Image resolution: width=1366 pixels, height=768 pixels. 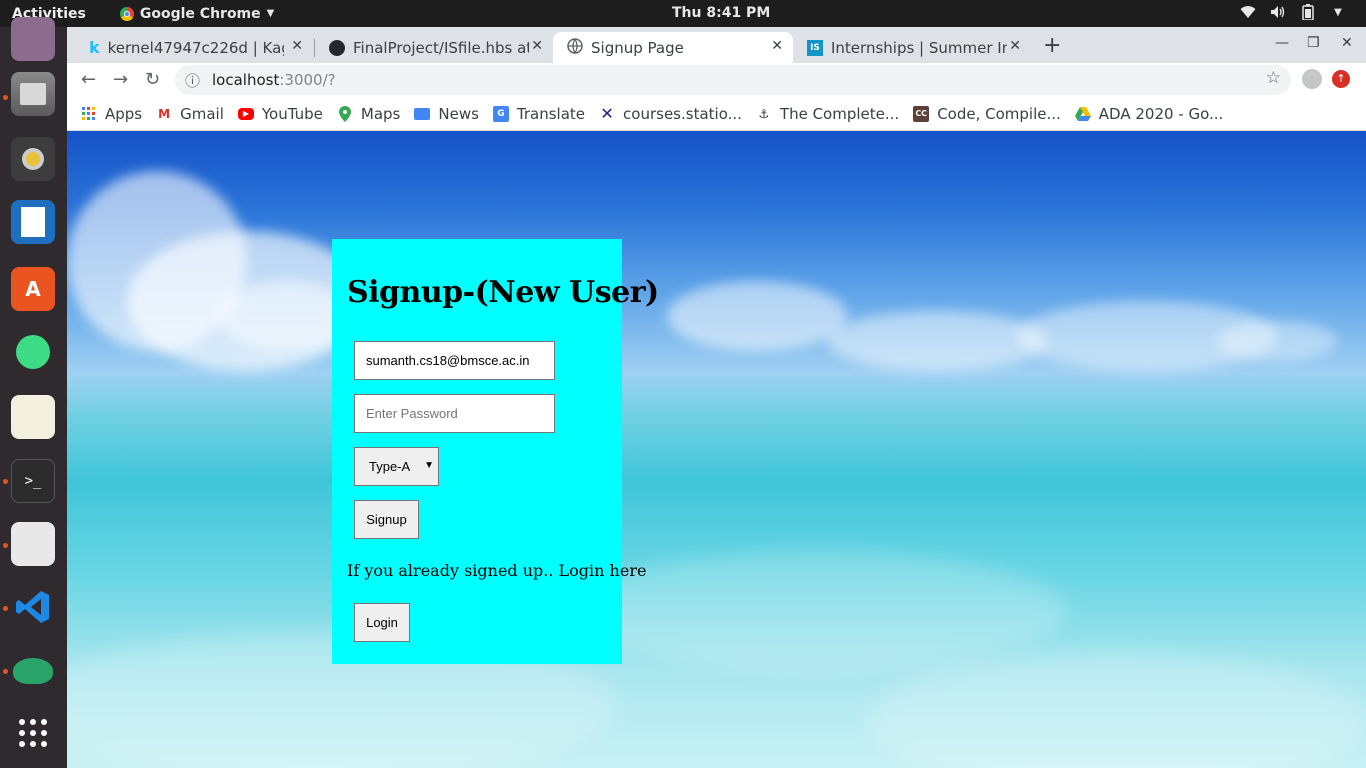 I want to click on update-icon: ↑, so click(x=1341, y=79).